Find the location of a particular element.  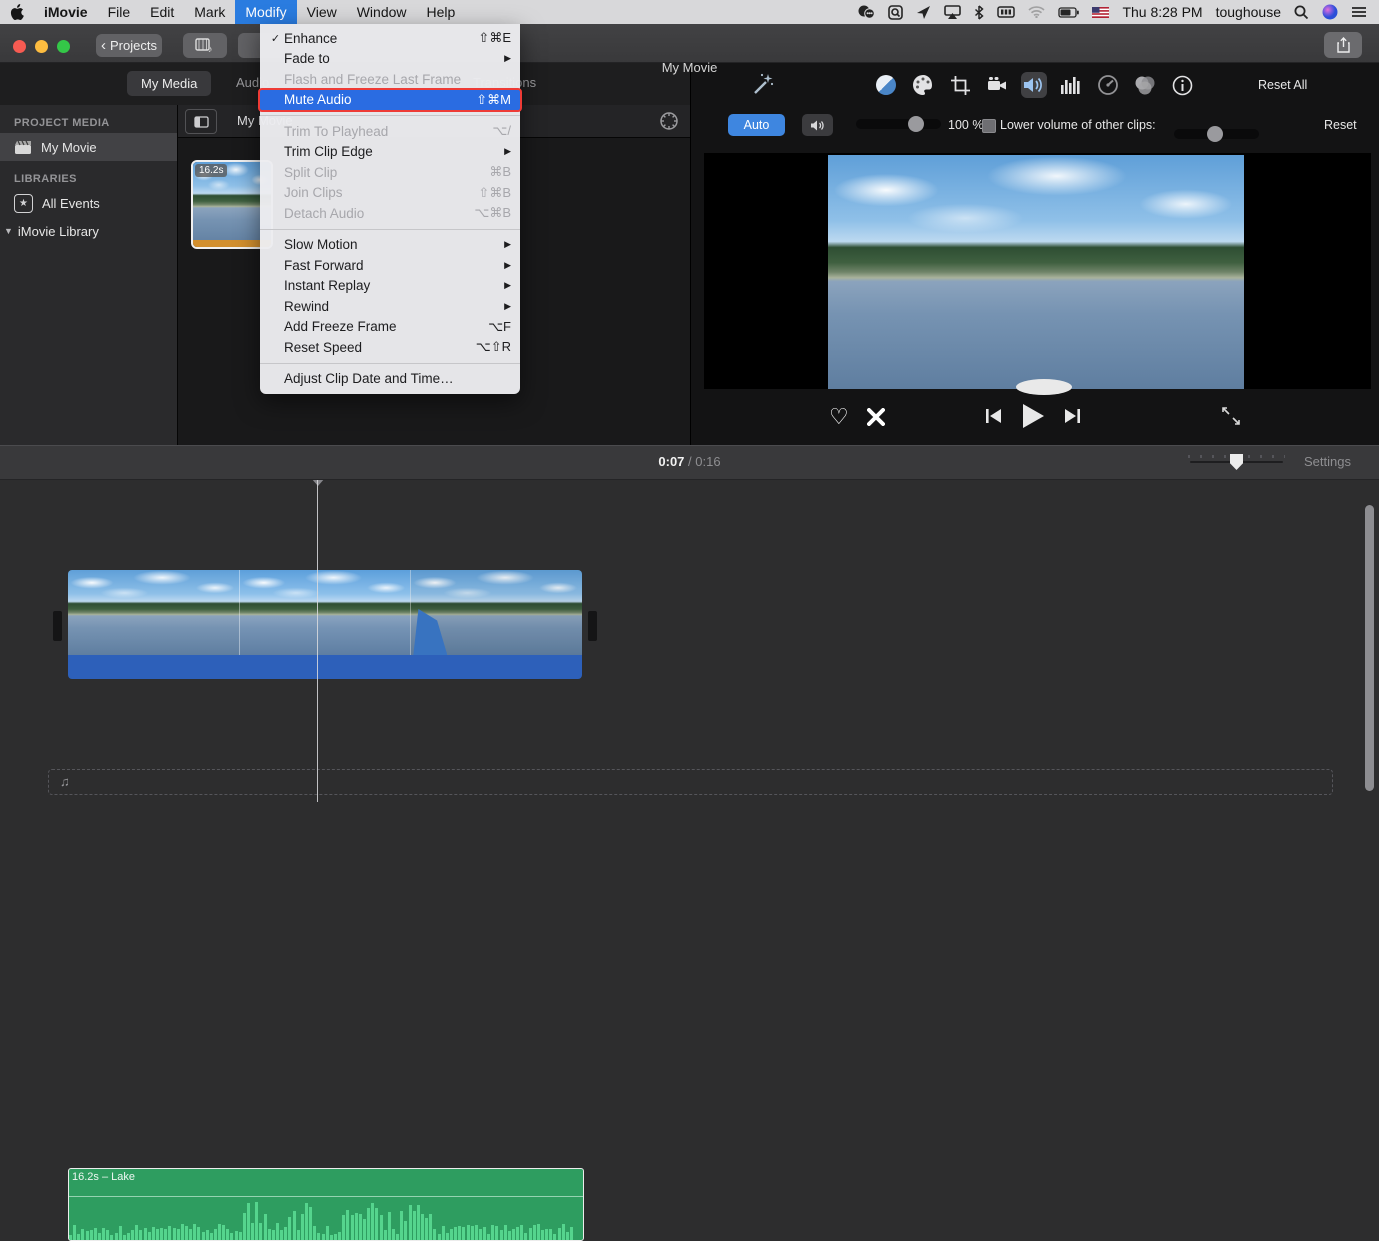

x-icon is located at coordinates (876, 417).